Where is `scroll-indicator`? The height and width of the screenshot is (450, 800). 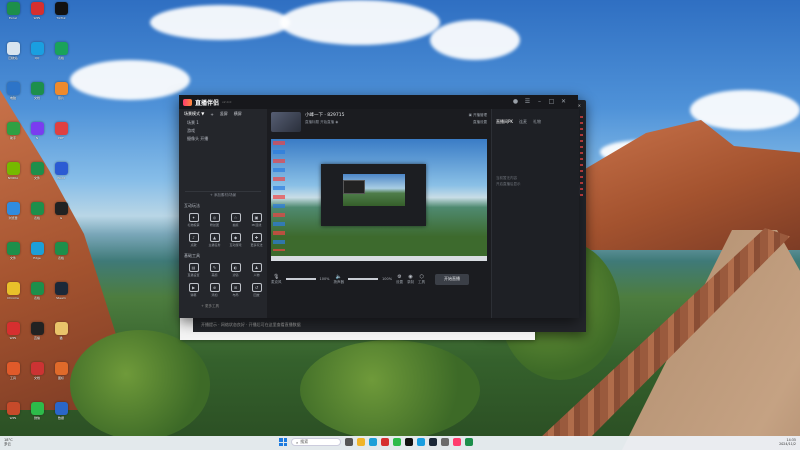 scroll-indicator is located at coordinates (581, 156).